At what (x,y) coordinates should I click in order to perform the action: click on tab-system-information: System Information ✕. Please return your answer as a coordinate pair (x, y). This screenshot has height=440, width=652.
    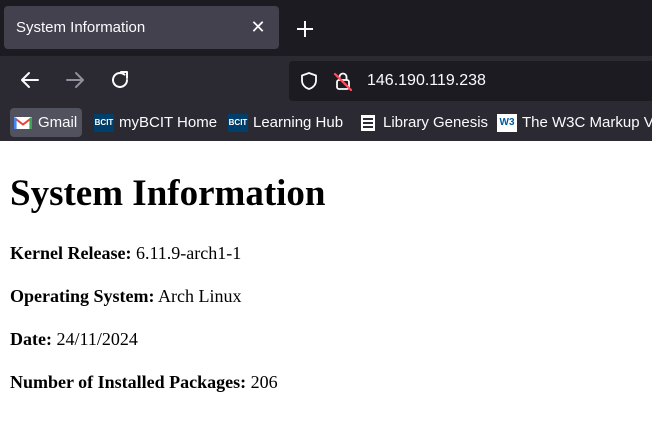
    Looking at the image, I should click on (141, 27).